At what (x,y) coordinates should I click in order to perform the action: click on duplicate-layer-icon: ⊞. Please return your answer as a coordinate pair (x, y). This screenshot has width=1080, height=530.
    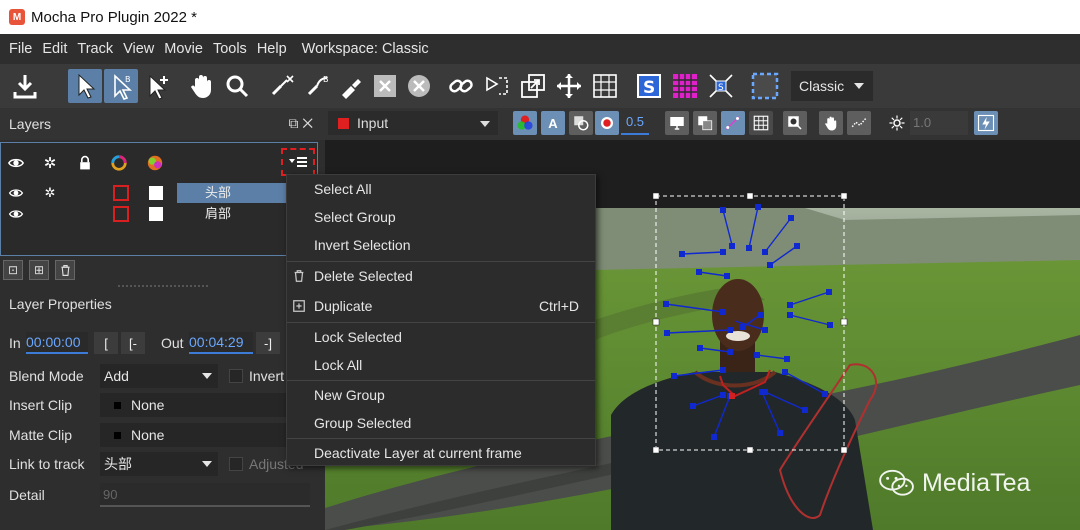
    Looking at the image, I should click on (39, 270).